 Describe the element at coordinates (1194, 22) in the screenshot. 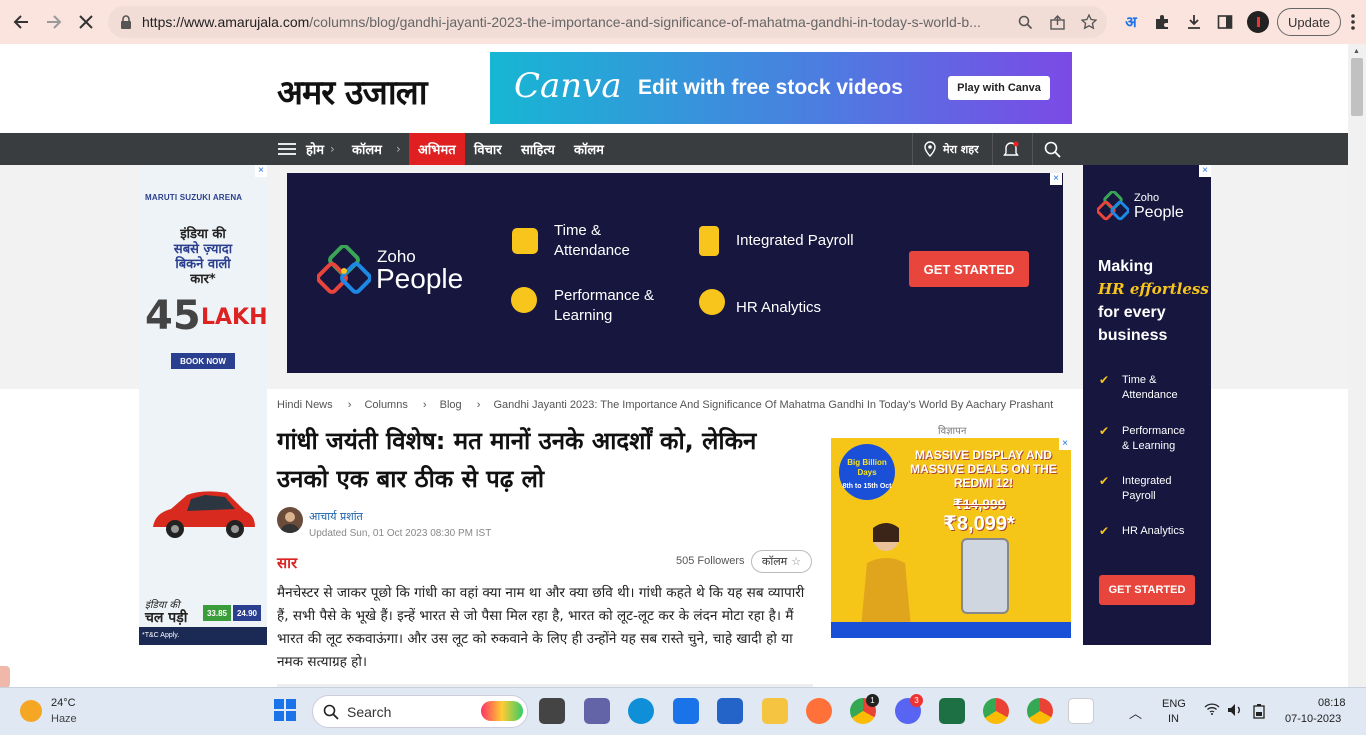

I see `download-icon` at that location.